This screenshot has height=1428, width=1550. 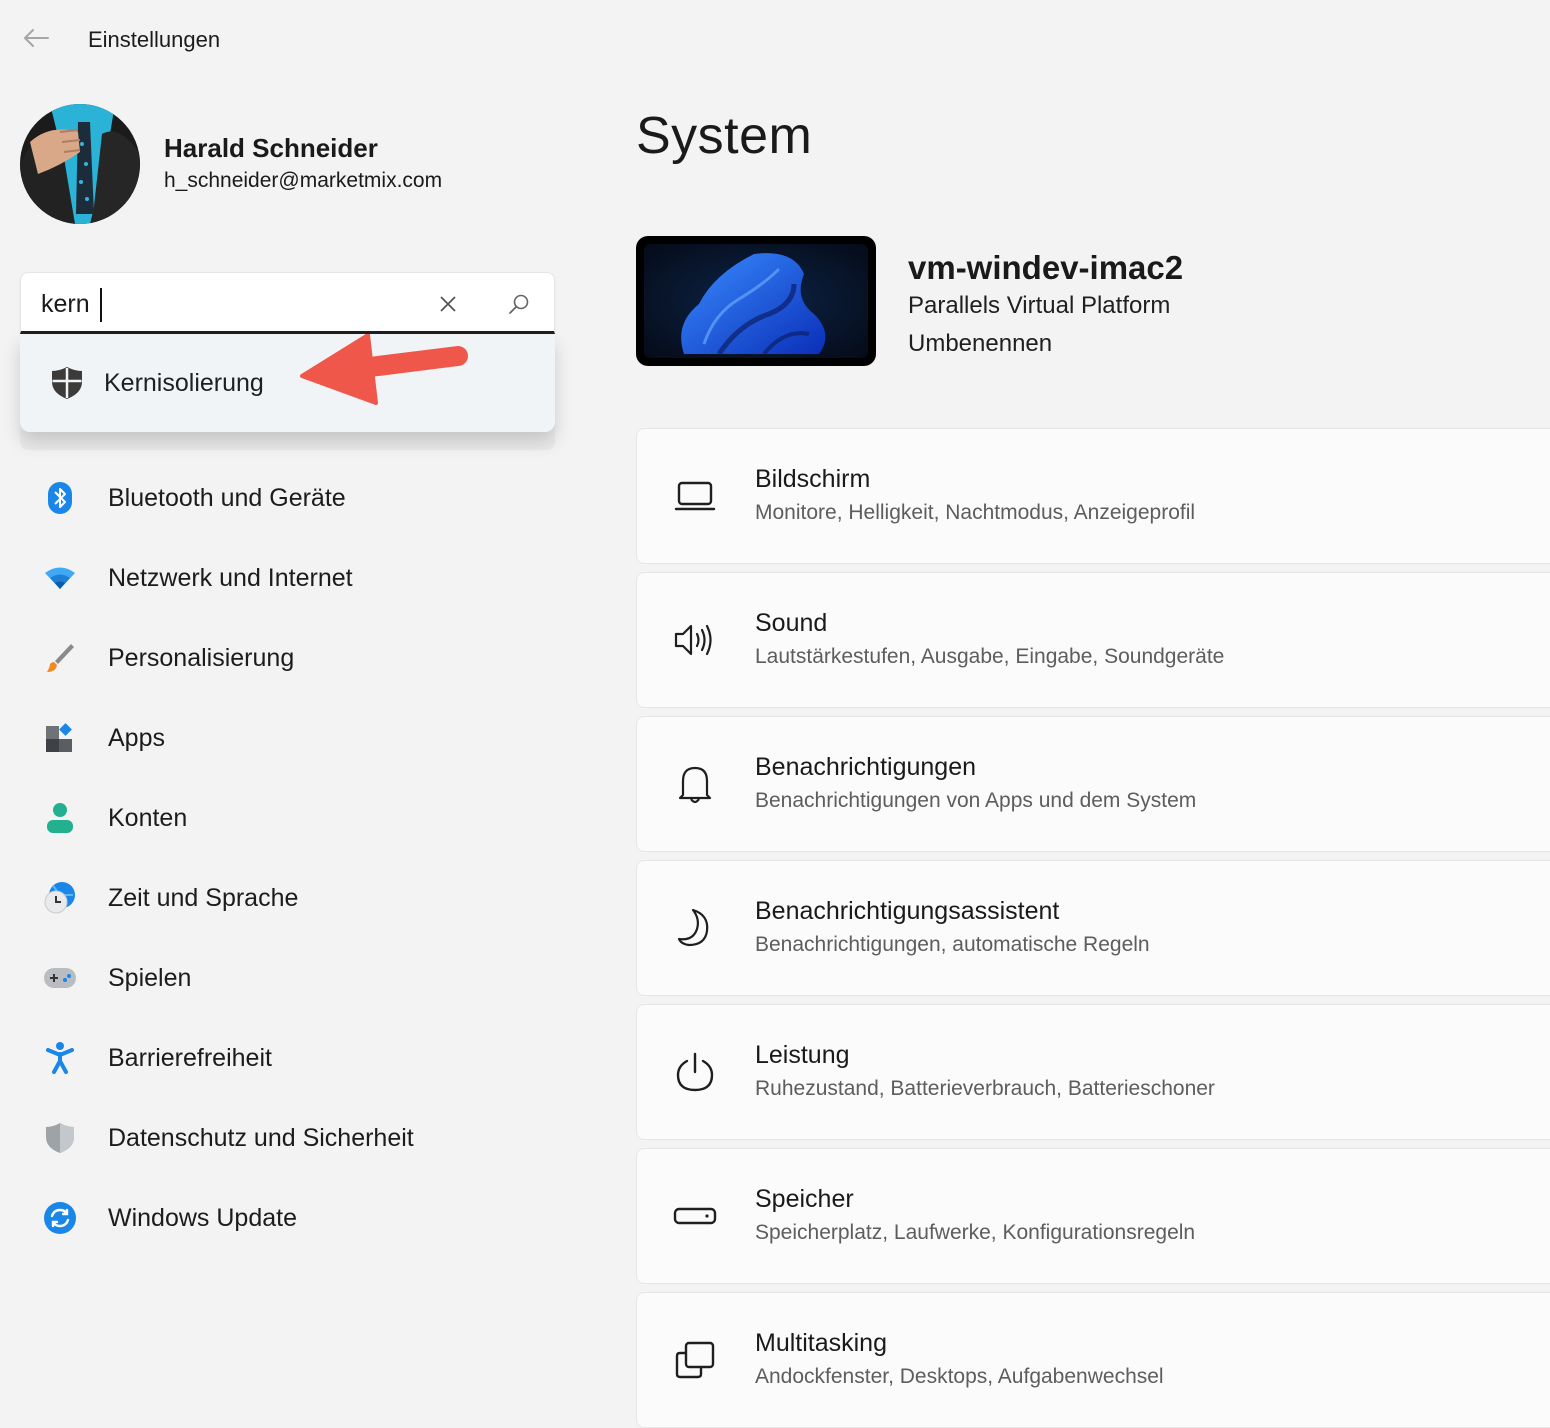 I want to click on account-icon, so click(x=60, y=818).